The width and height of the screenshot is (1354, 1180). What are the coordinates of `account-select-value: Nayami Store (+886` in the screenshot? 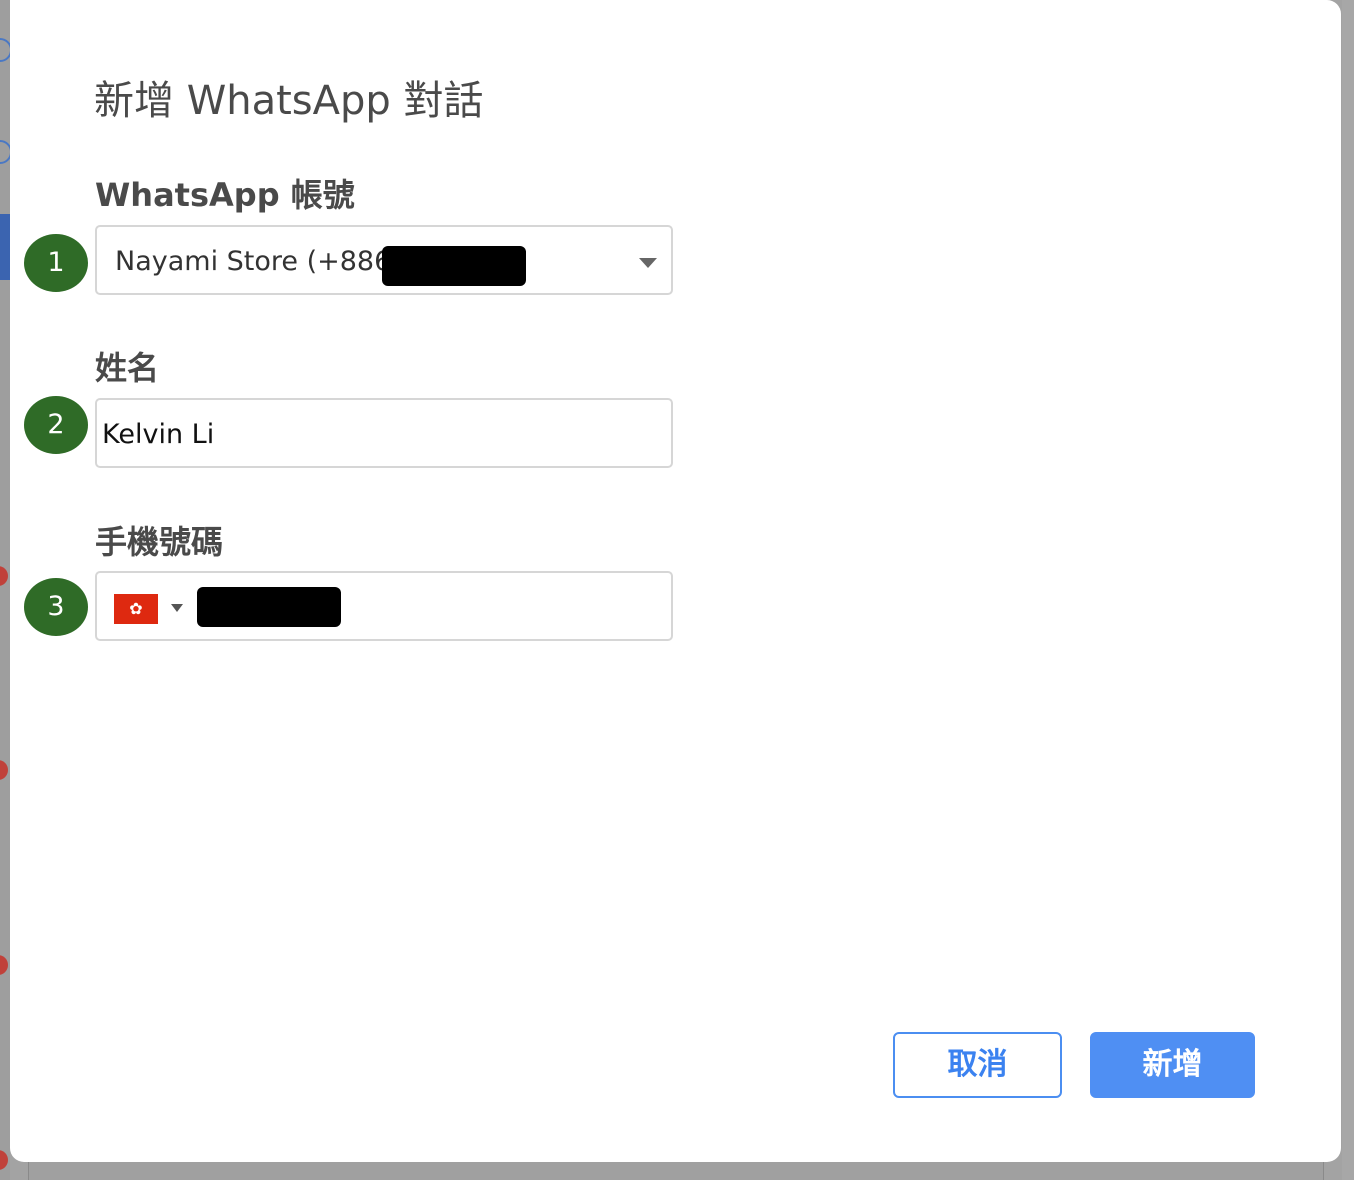 It's located at (253, 261).